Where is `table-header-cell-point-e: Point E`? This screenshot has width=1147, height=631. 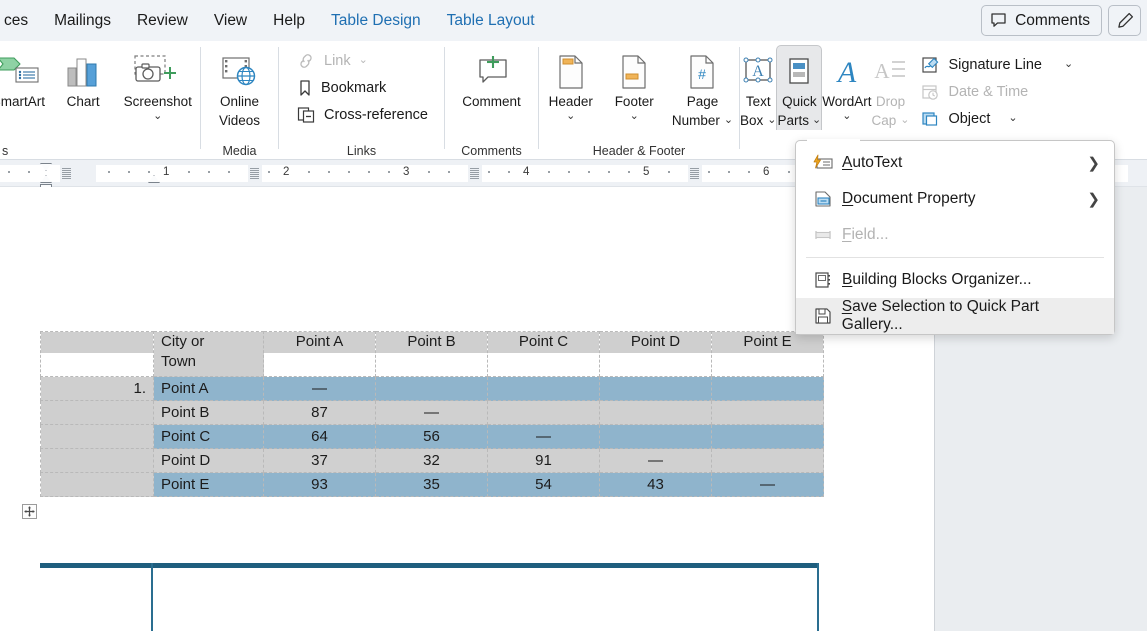
table-header-cell-point-e: Point E is located at coordinates (767, 354).